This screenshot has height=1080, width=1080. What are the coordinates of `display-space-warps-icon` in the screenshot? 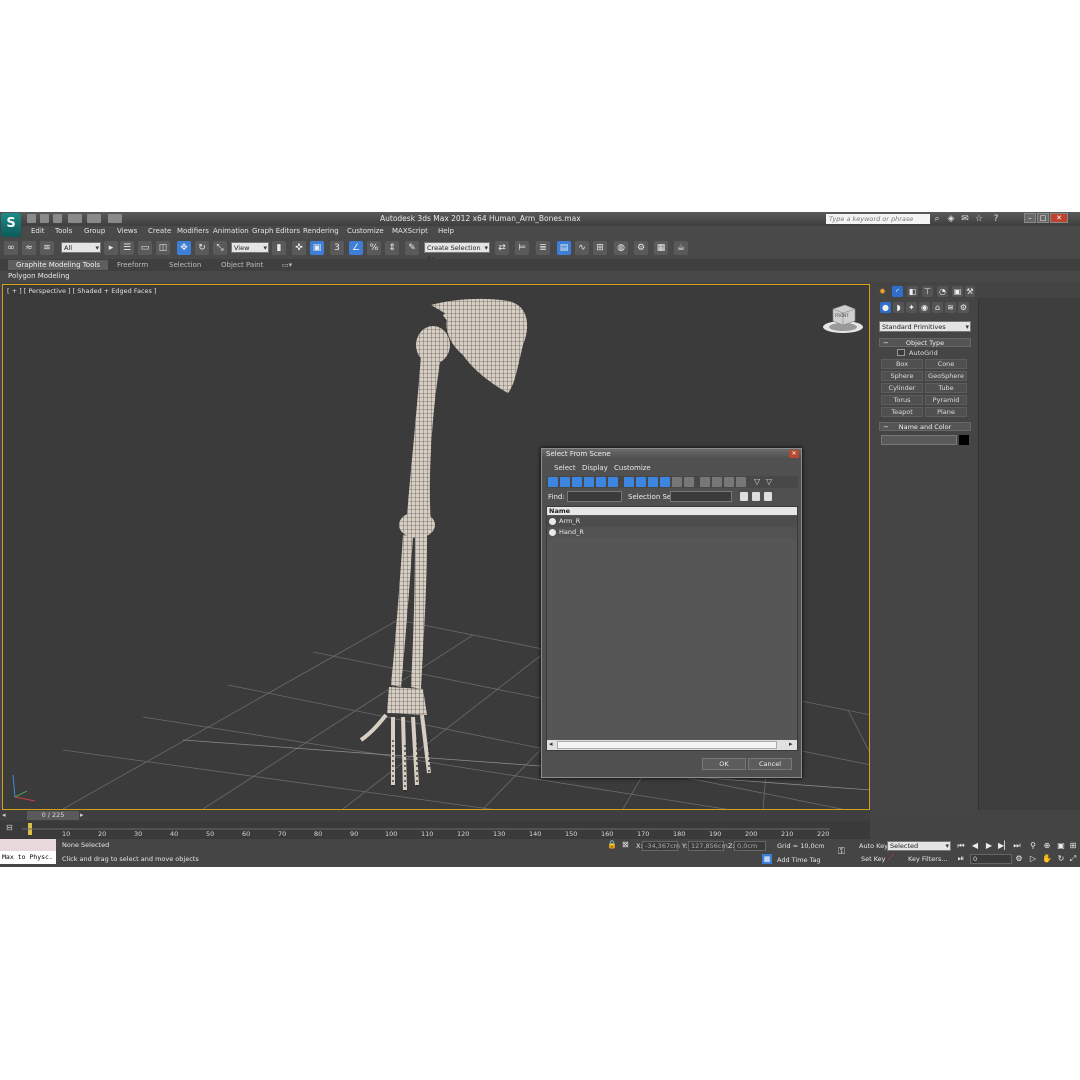 It's located at (613, 482).